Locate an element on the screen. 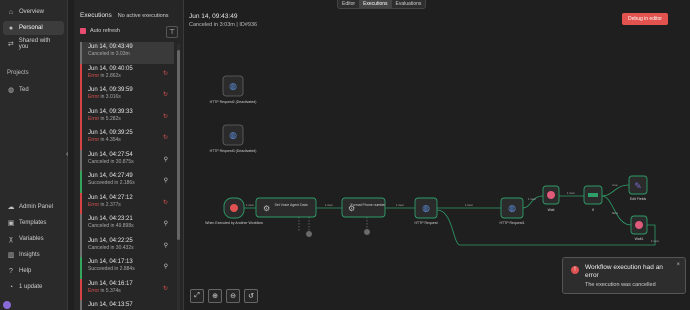  pencil-icon: ✎ is located at coordinates (638, 187).